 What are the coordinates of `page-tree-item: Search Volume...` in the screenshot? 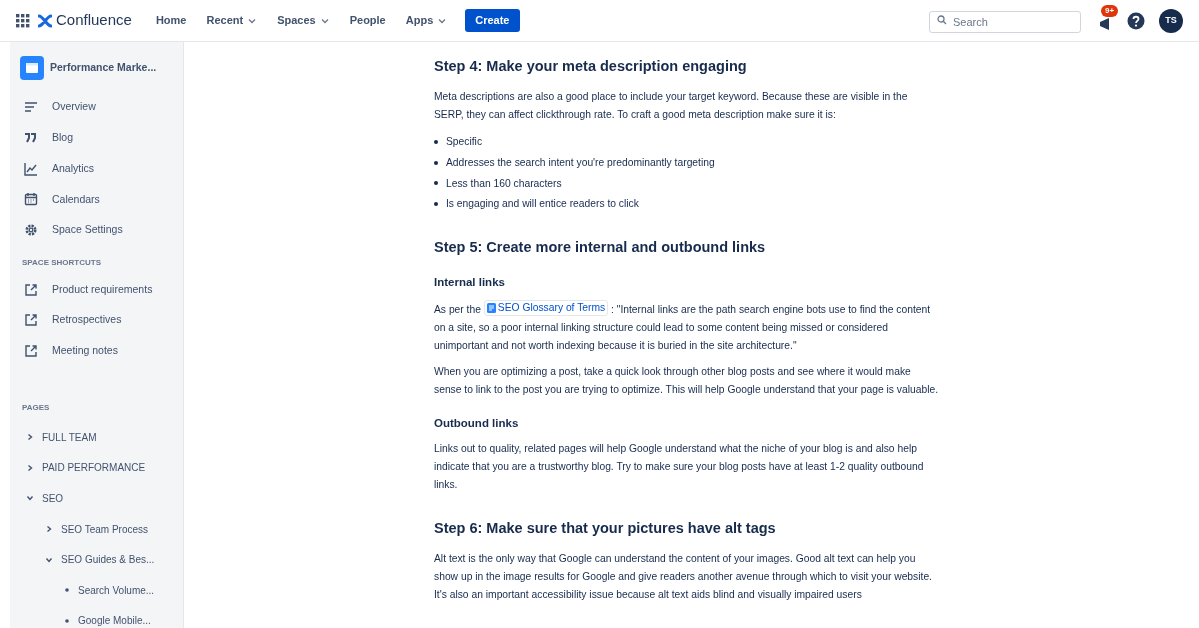 It's located at (96, 590).